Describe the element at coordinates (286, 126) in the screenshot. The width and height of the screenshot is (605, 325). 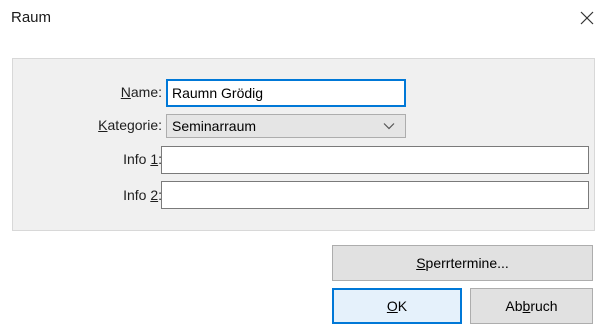
I see `kategorie-select: Seminarraum` at that location.